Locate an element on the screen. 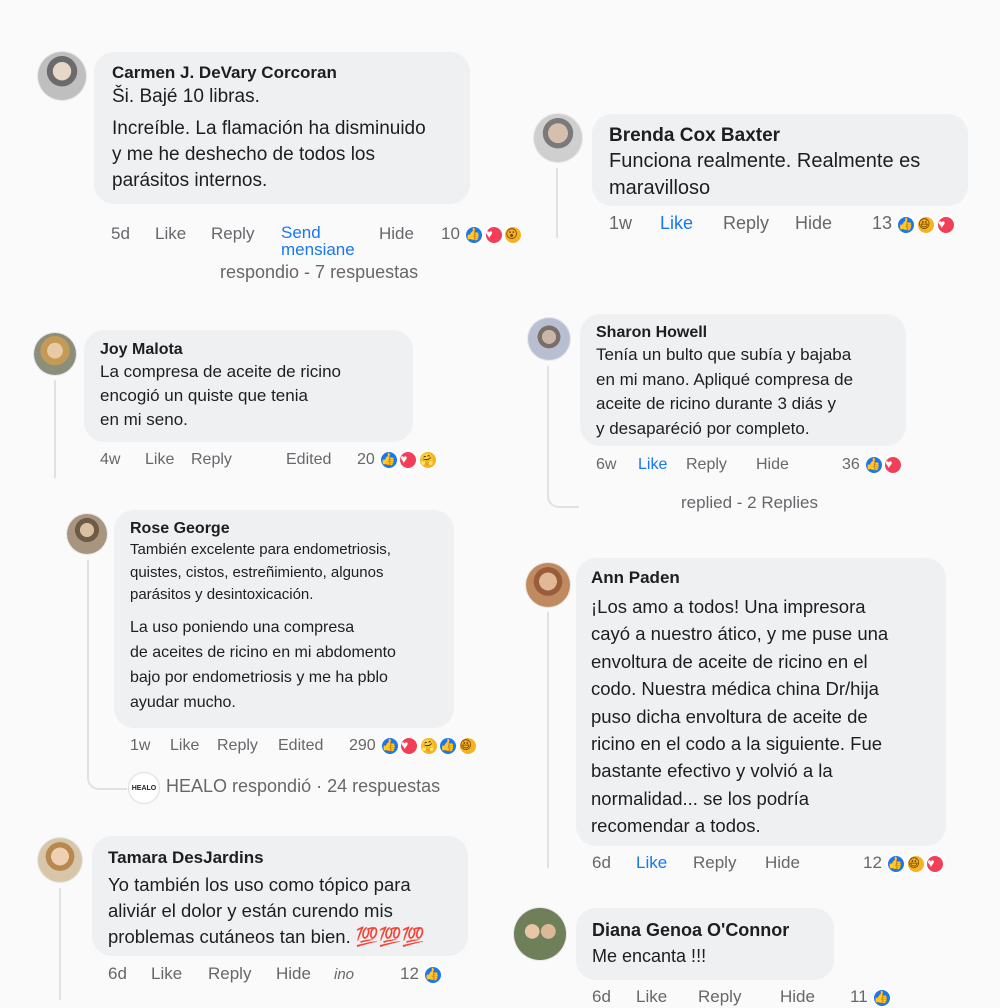 This screenshot has width=1000, height=1008. reaction-count: 290 is located at coordinates (362, 746).